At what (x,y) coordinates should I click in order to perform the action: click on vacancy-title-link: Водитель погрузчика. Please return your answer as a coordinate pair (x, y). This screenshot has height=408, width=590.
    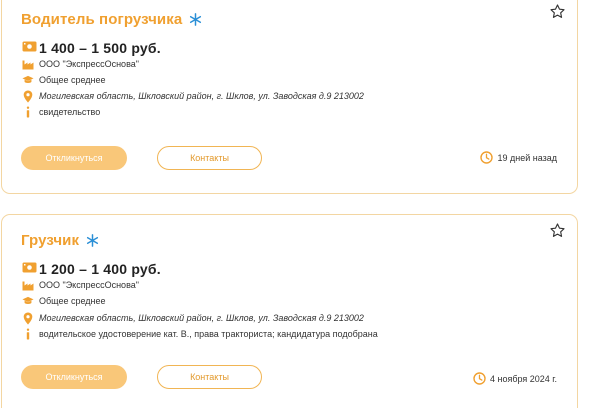
    Looking at the image, I should click on (101, 19).